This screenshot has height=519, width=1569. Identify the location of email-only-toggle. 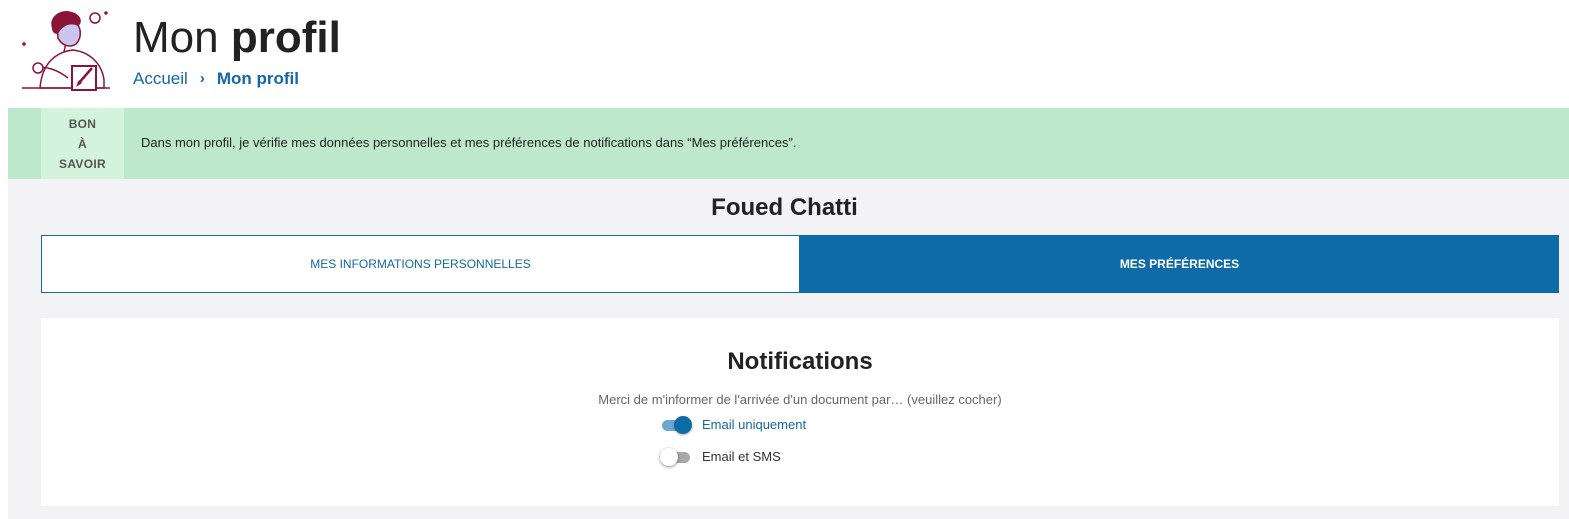
(677, 425).